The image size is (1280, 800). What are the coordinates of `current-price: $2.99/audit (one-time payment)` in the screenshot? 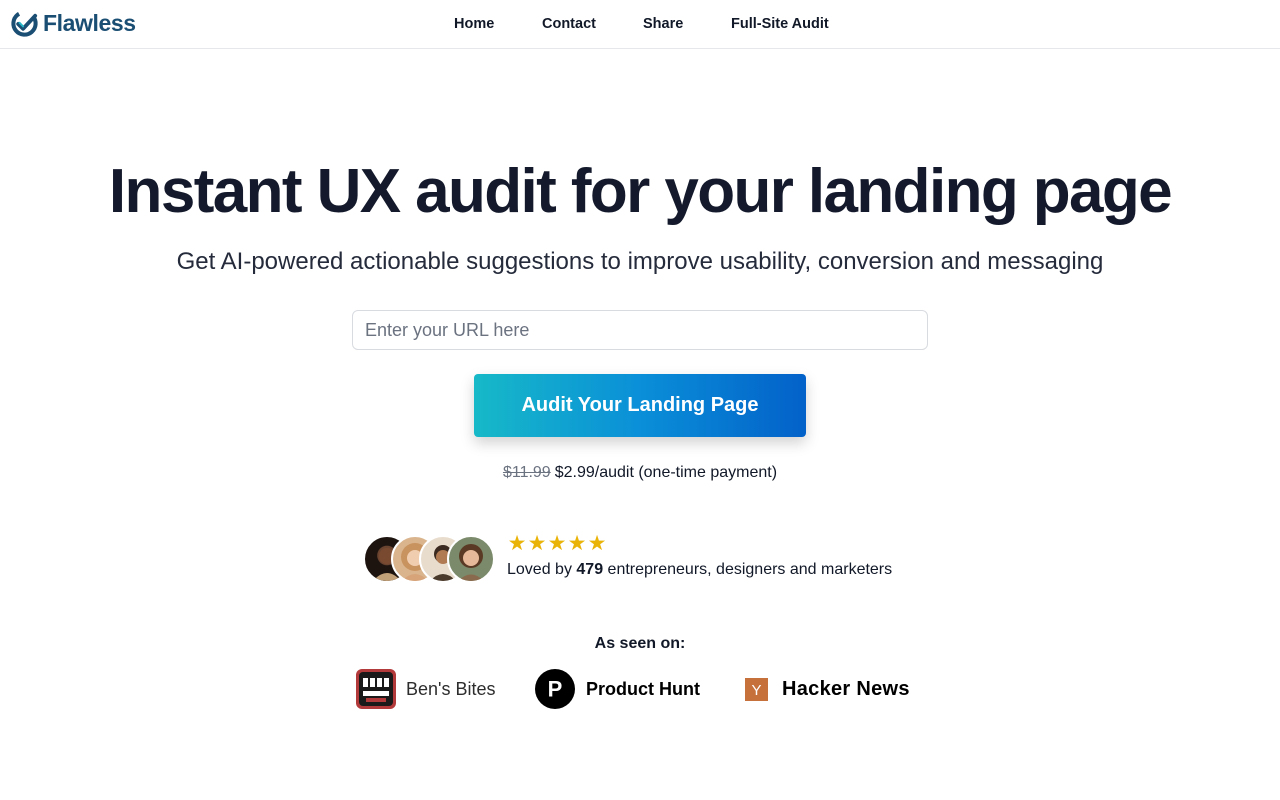 It's located at (666, 472).